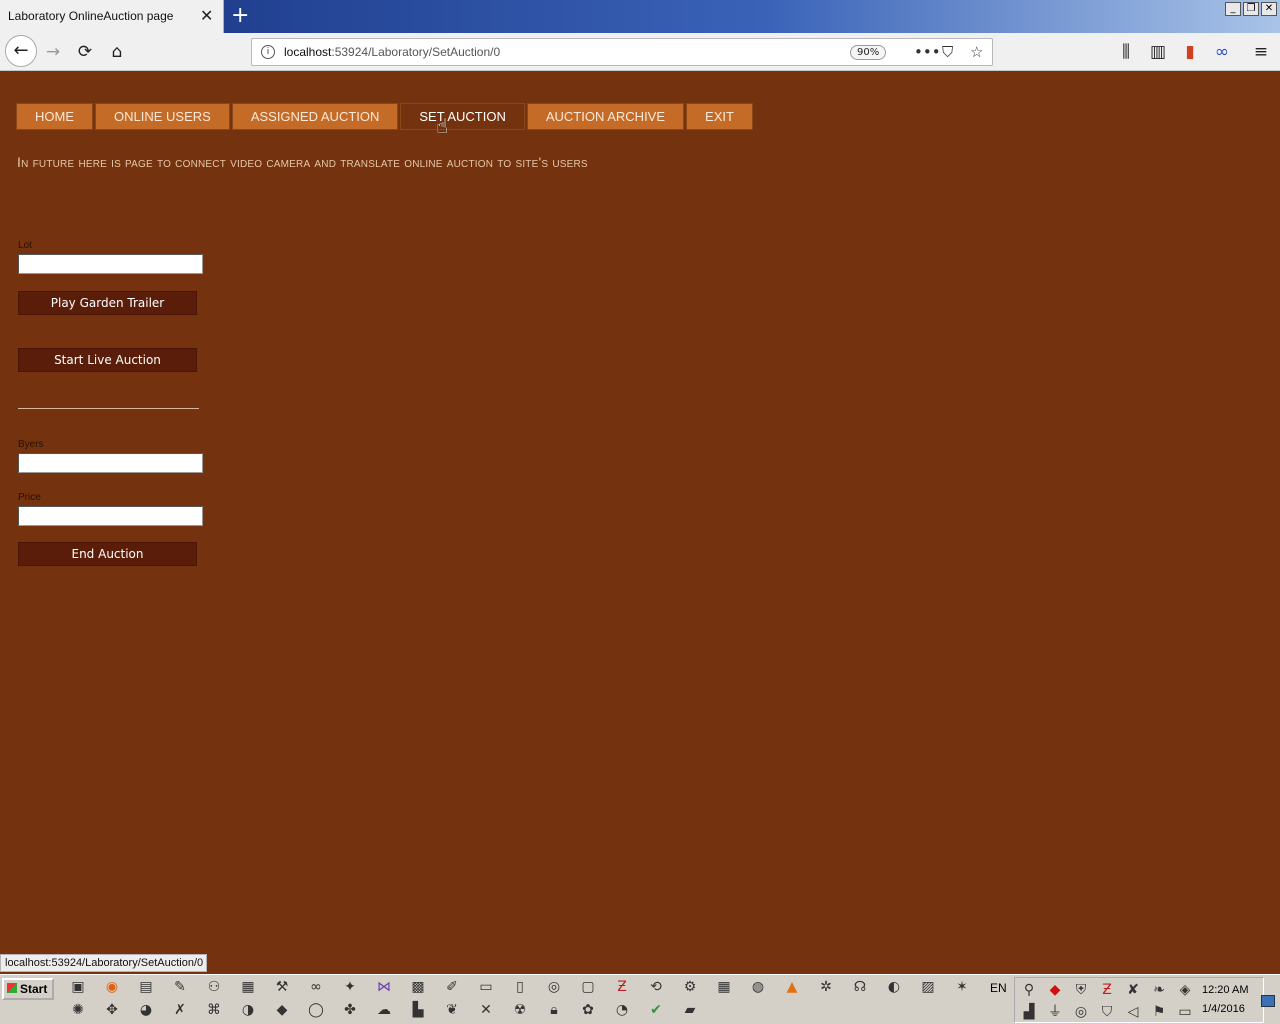 The width and height of the screenshot is (1280, 1024). What do you see at coordinates (110, 264) in the screenshot?
I see `lot-input` at bounding box center [110, 264].